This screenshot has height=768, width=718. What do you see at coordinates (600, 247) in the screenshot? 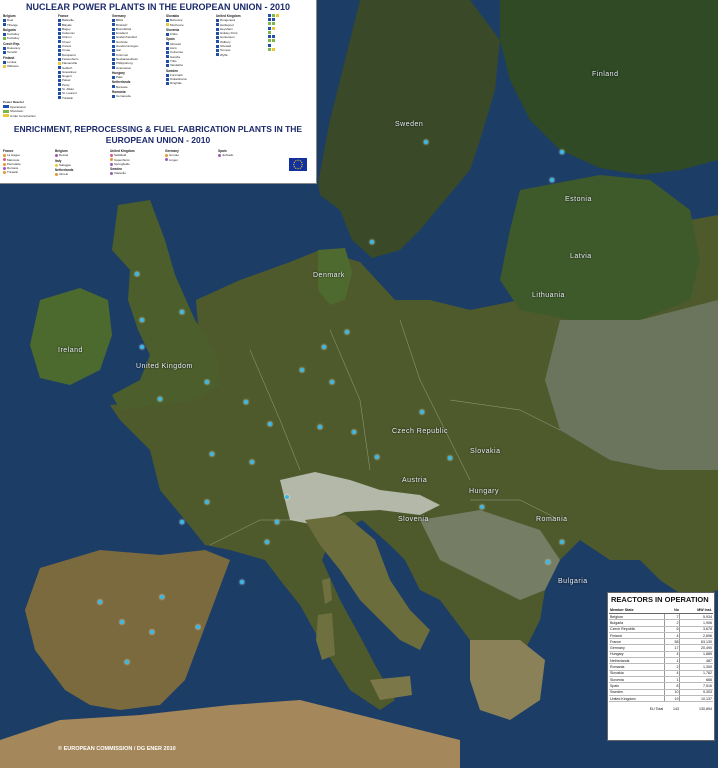
I see `land-baltics` at bounding box center [600, 247].